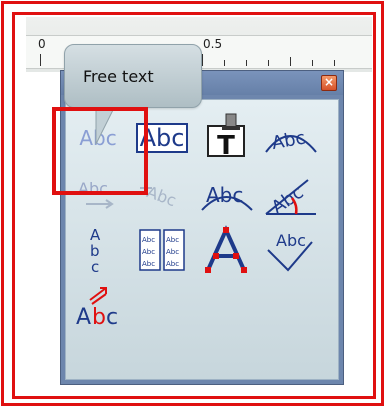 The image size is (389, 411). I want to click on text-swap-tool: A b c, so click(98, 306).